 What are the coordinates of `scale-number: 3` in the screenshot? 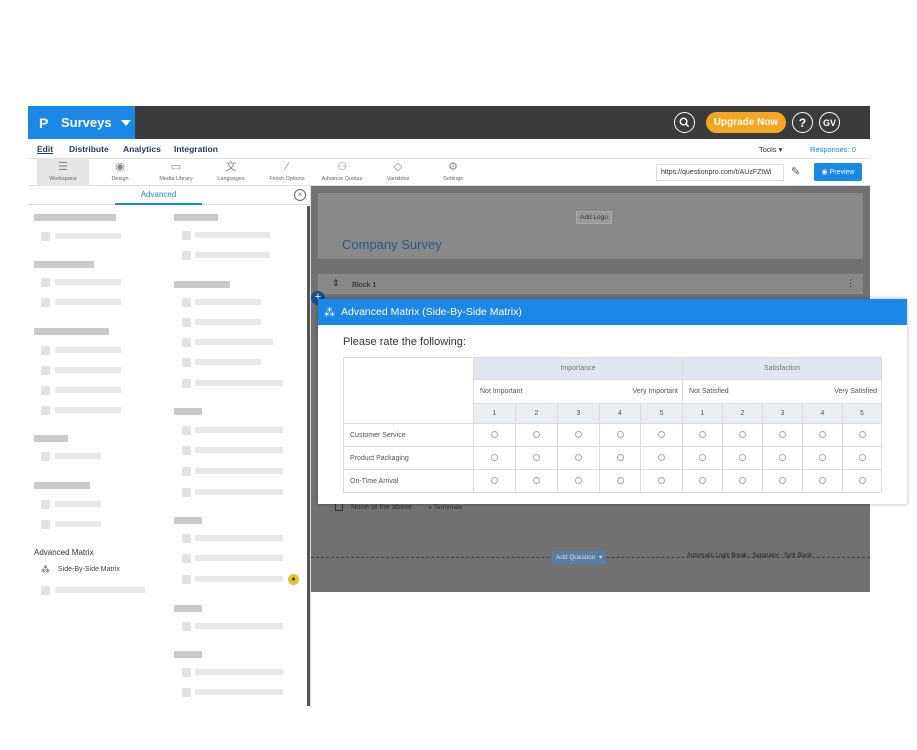 It's located at (578, 413).